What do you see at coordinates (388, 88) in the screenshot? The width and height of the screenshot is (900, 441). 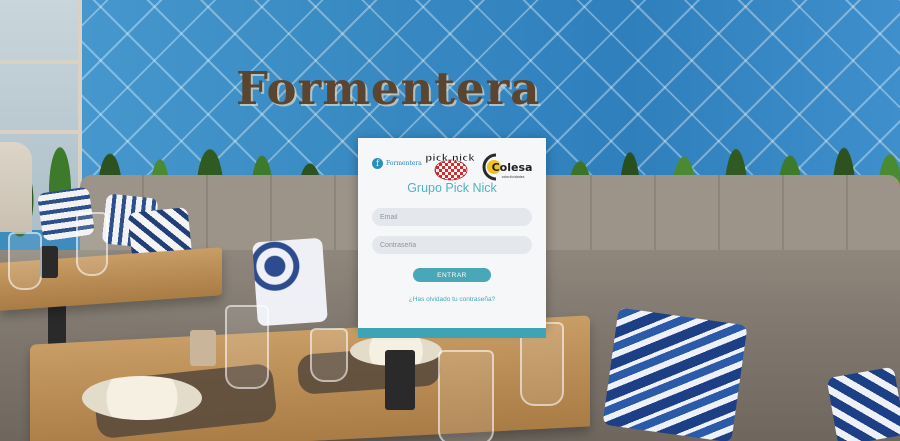 I see `restaurant-sign: Formentera` at bounding box center [388, 88].